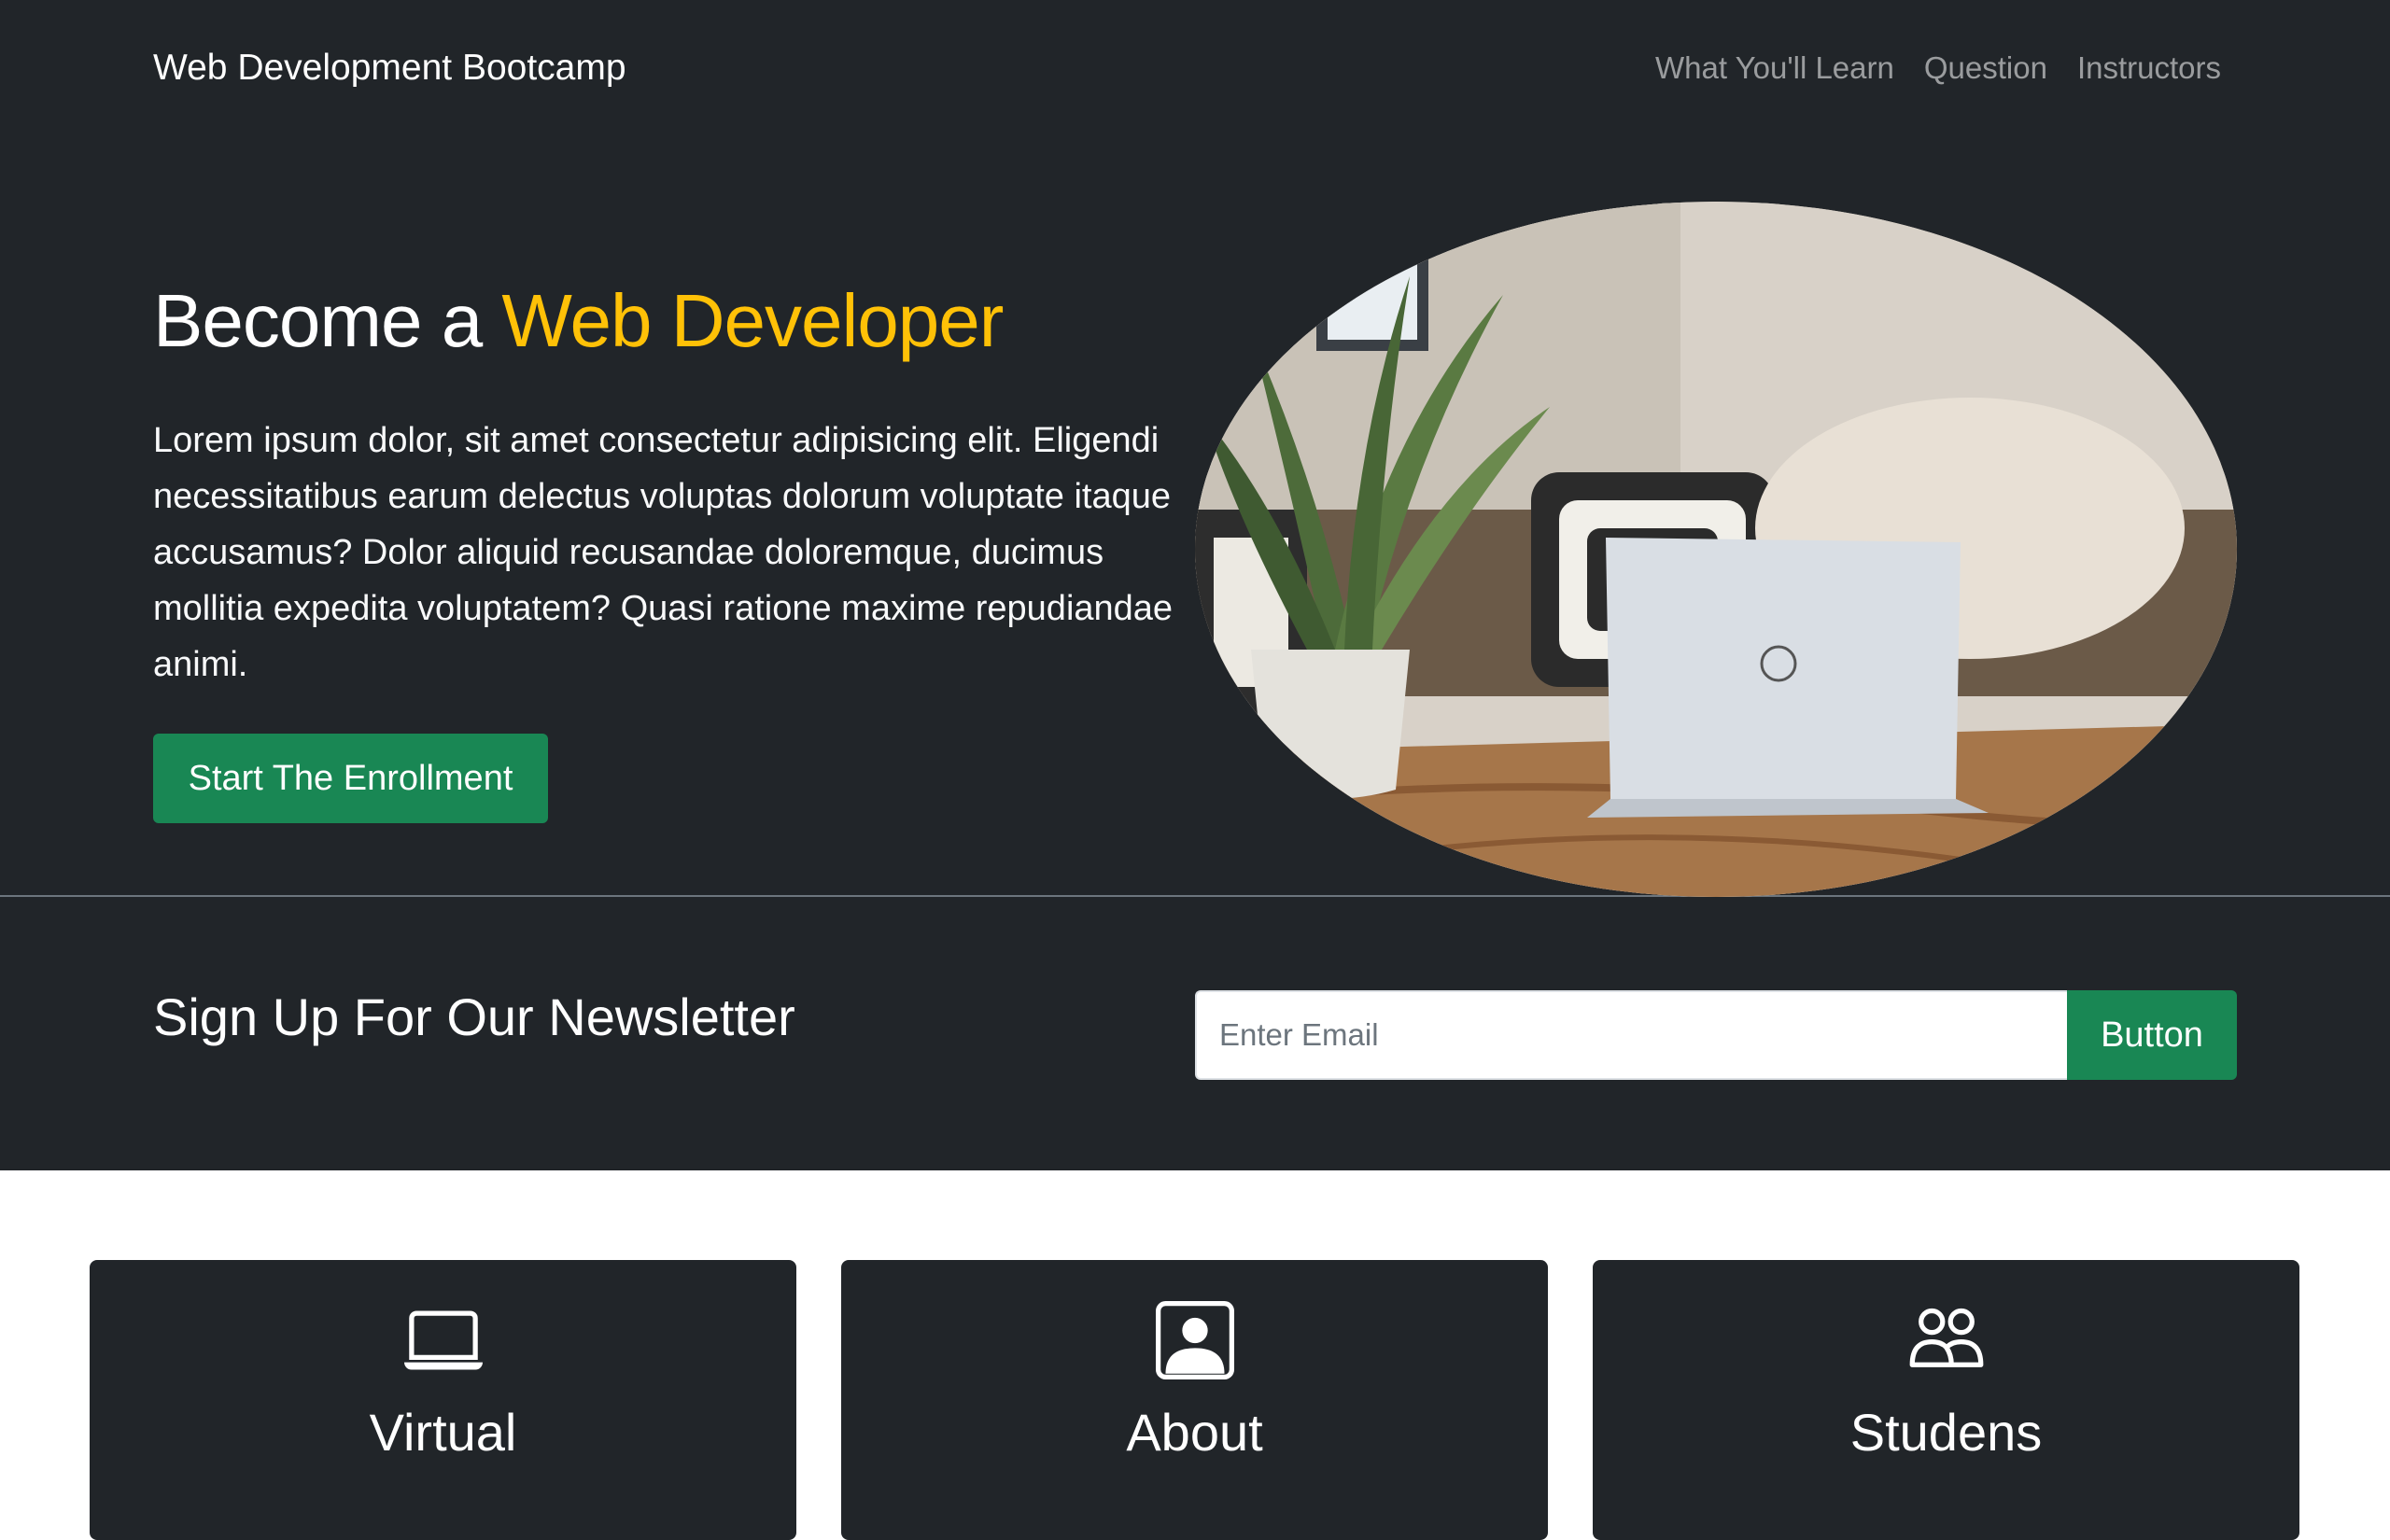  I want to click on newsletter-title: Sign Up For Our Newsletter, so click(474, 1016).